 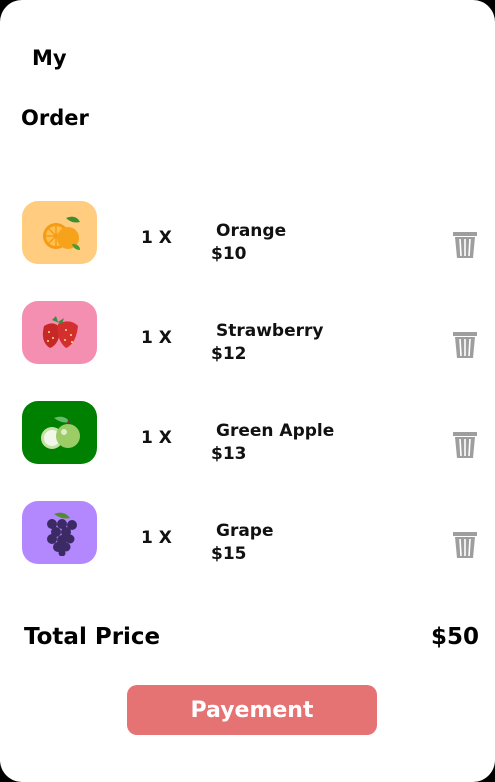 I want to click on green-apple-icon, so click(x=60, y=432).